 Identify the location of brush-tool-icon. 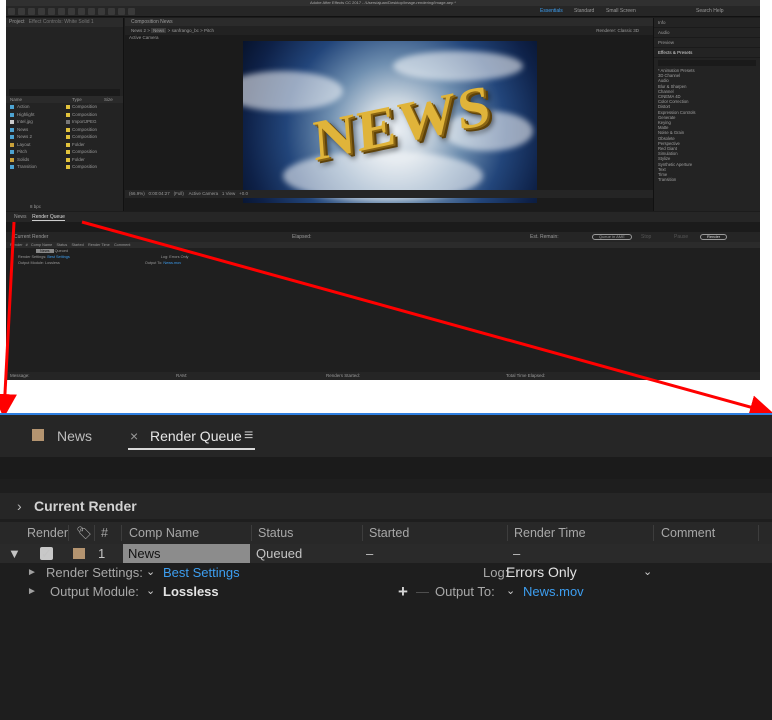
(101, 11).